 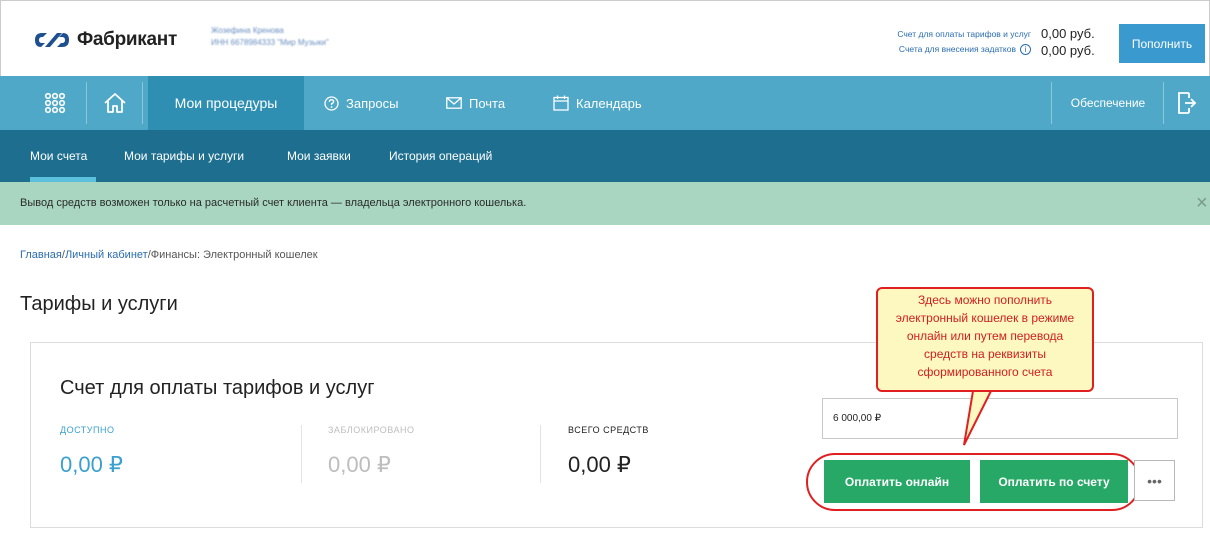 I want to click on nav-security-label: Обеспечение, so click(x=1108, y=103).